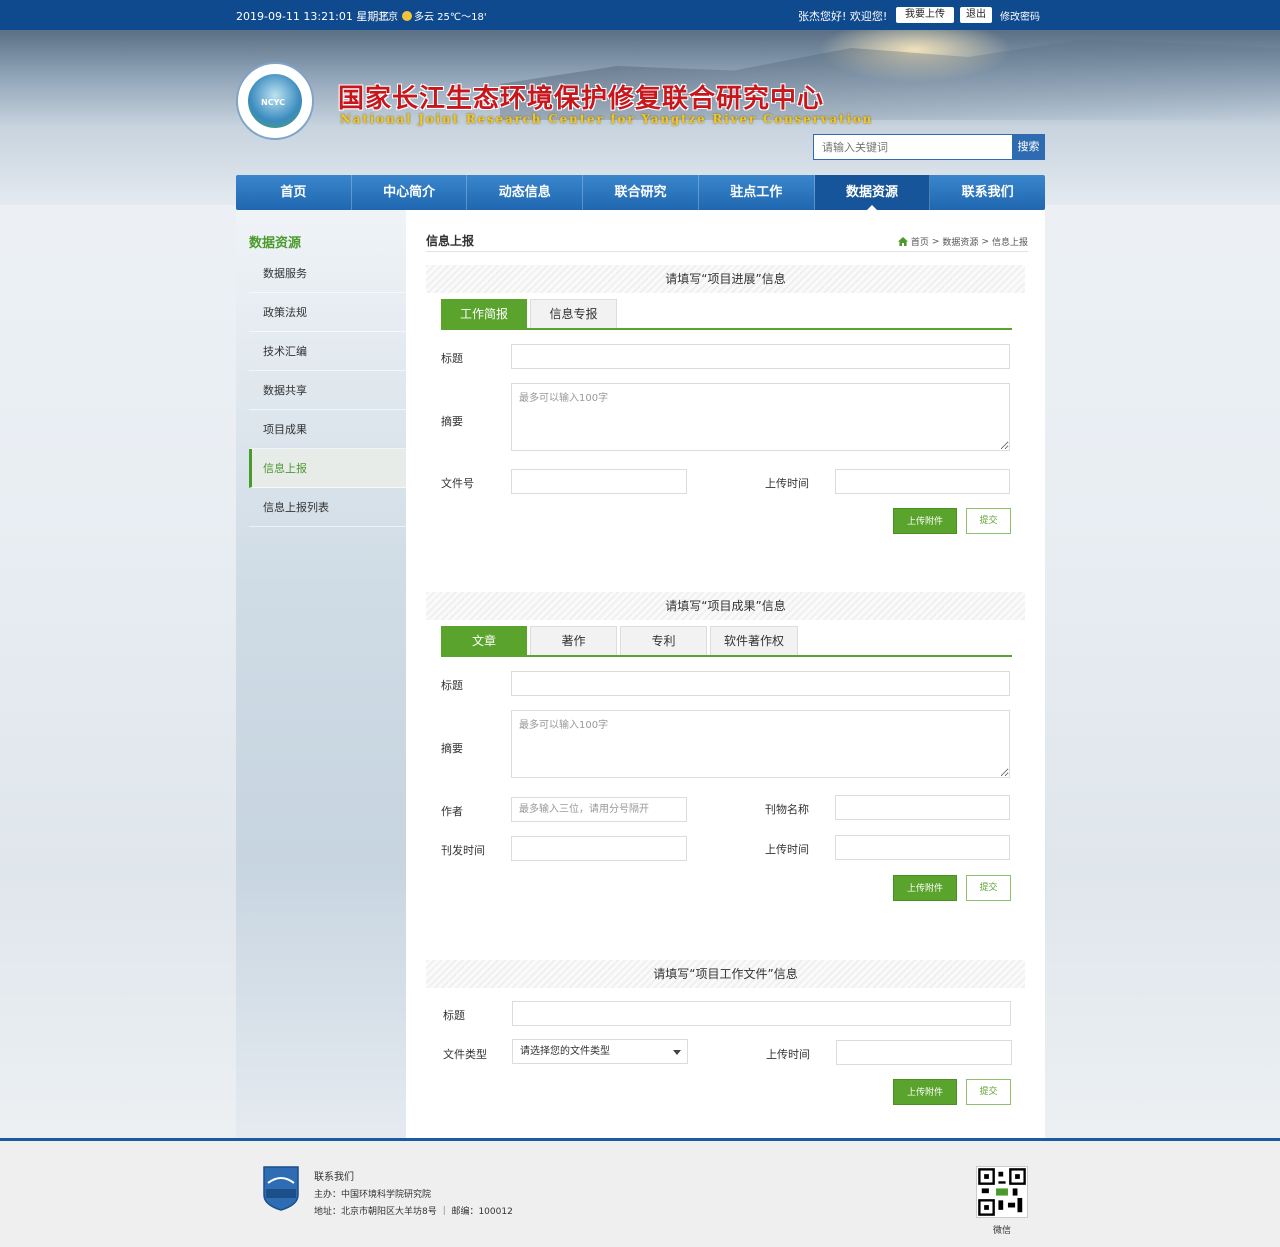  I want to click on sidebar-item-results: 项目成果, so click(327, 429).